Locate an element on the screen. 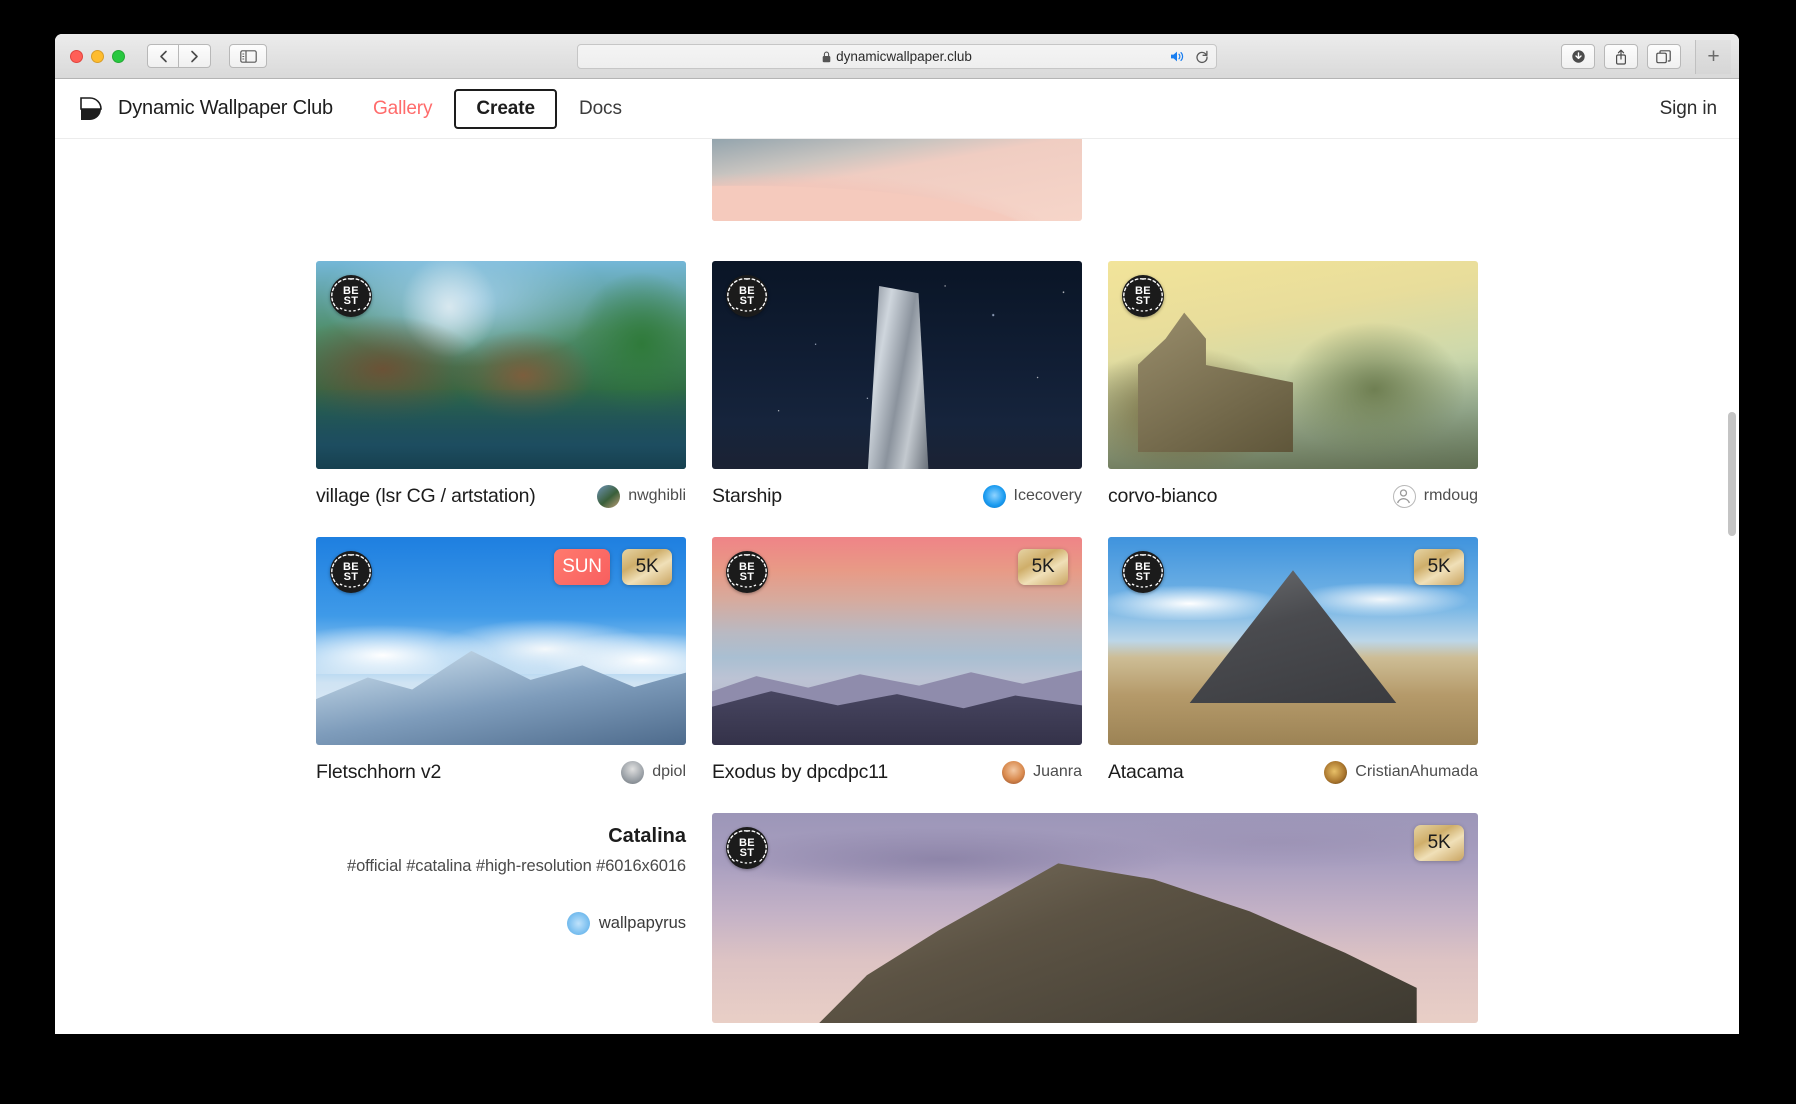 Image resolution: width=1796 pixels, height=1104 pixels. wallpaper-thumbnail: BE ST SUN 5K is located at coordinates (501, 641).